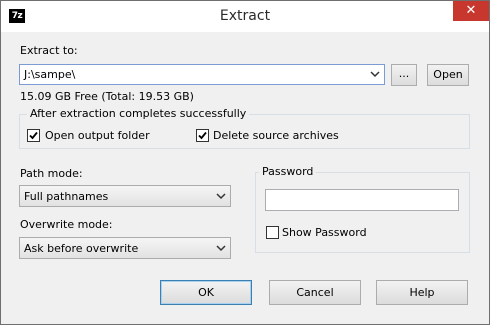 This screenshot has width=490, height=325. What do you see at coordinates (107, 96) in the screenshot?
I see `free-space-text: 15.09 GB Free (Total: 19.53 GB)` at bounding box center [107, 96].